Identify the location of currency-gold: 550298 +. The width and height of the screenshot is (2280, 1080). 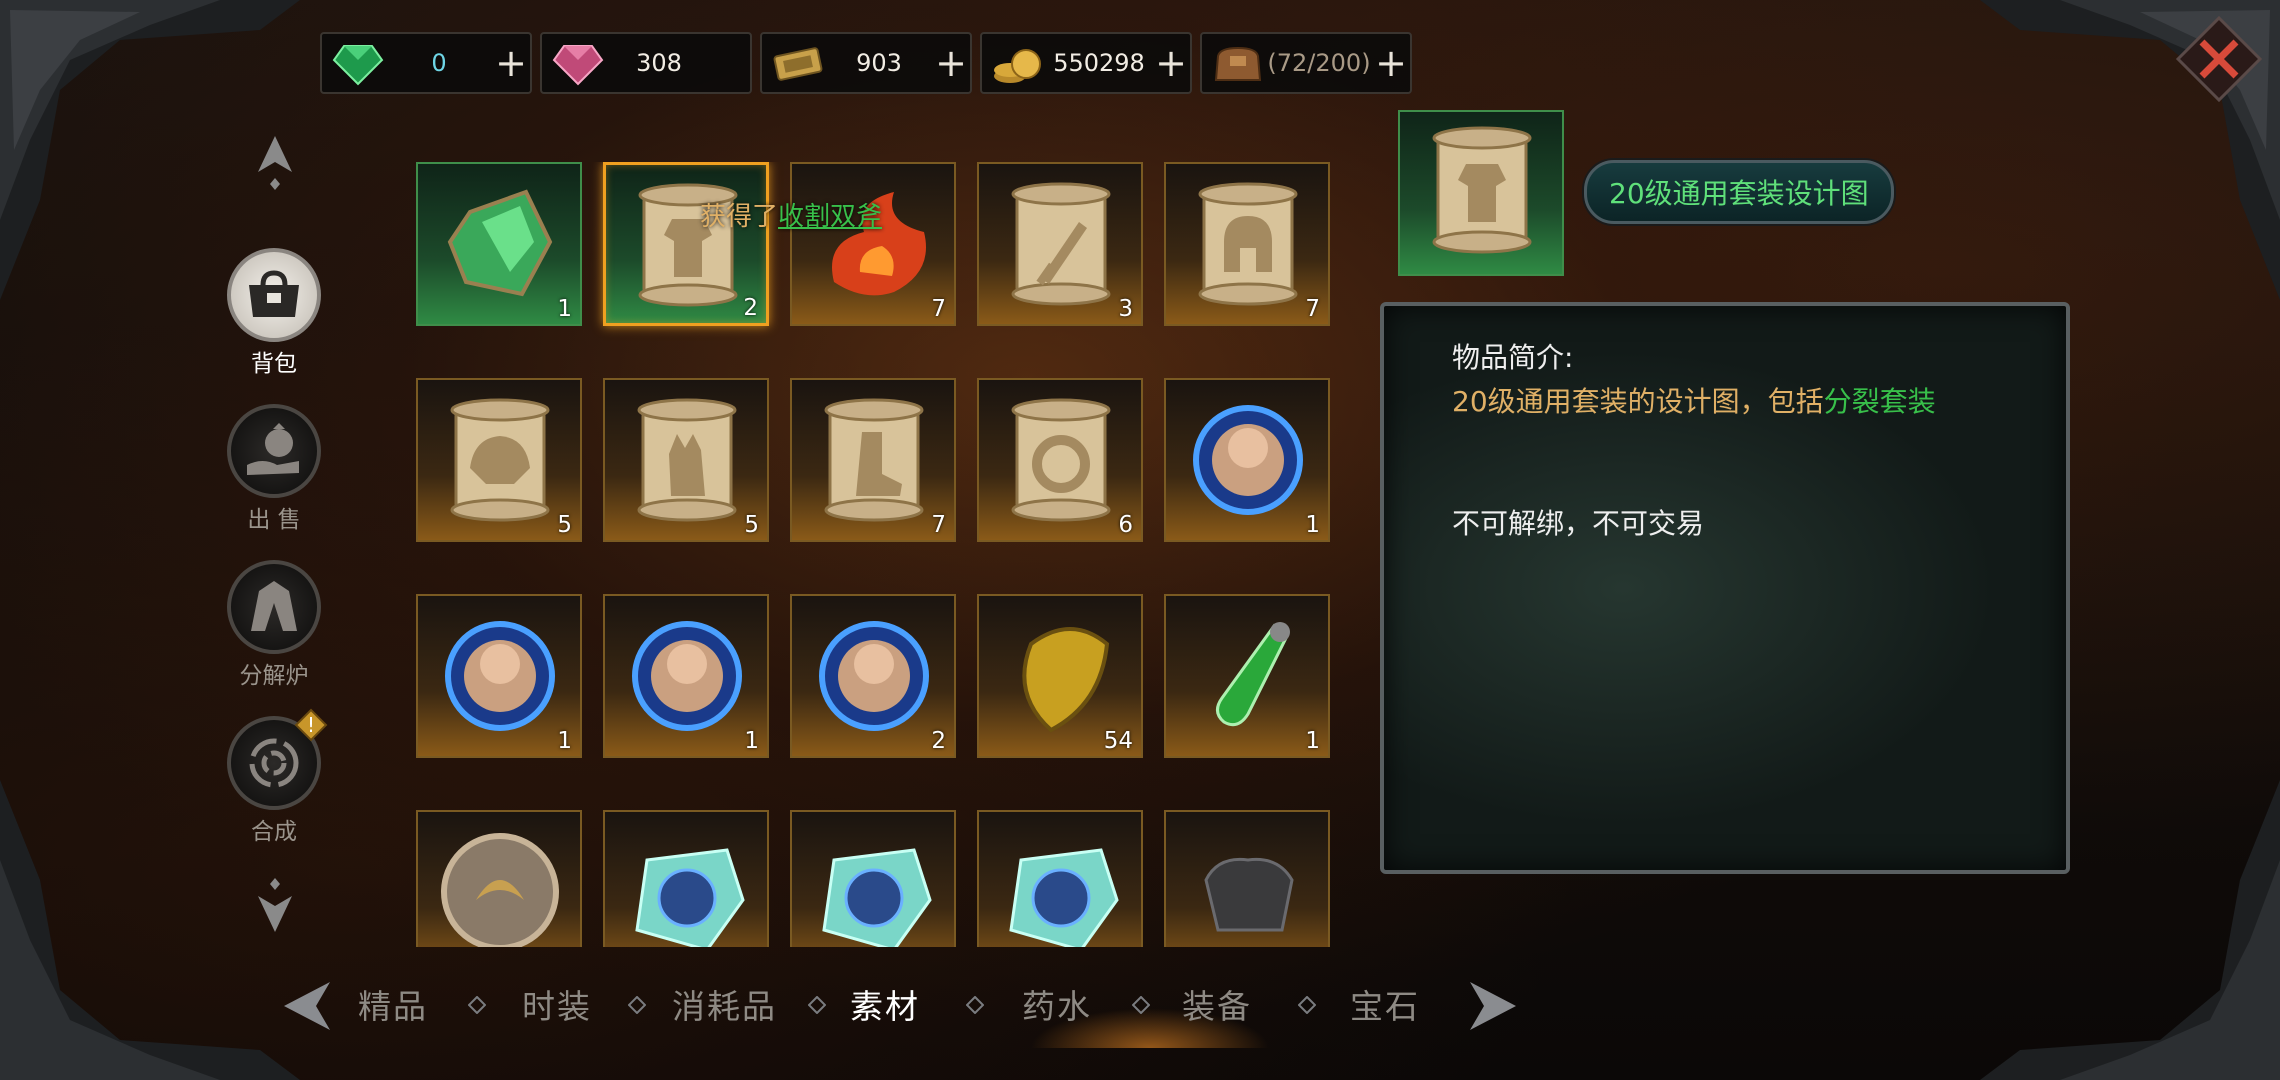
(1086, 63).